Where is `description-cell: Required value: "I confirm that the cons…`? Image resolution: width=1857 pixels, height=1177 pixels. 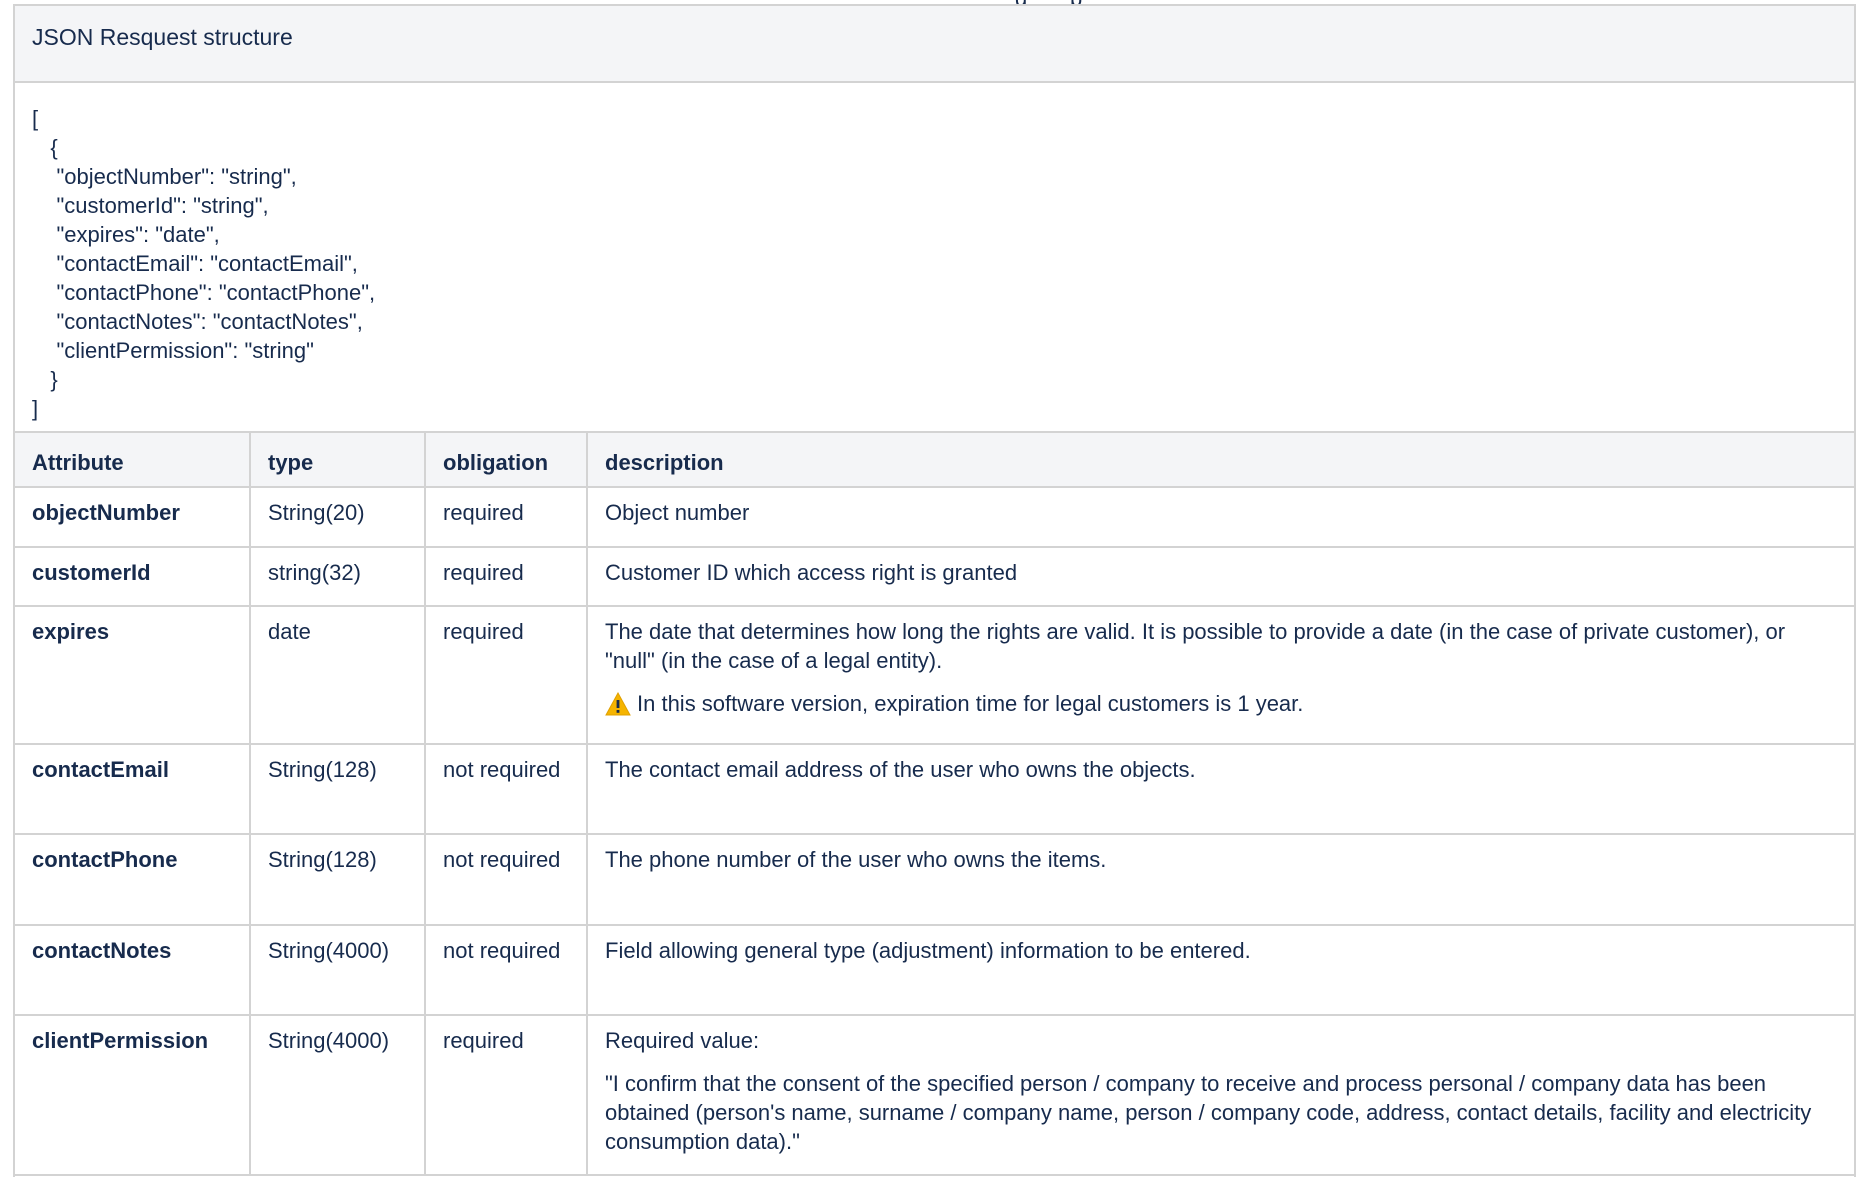
description-cell: Required value: "I confirm that the cons… is located at coordinates (1220, 1095).